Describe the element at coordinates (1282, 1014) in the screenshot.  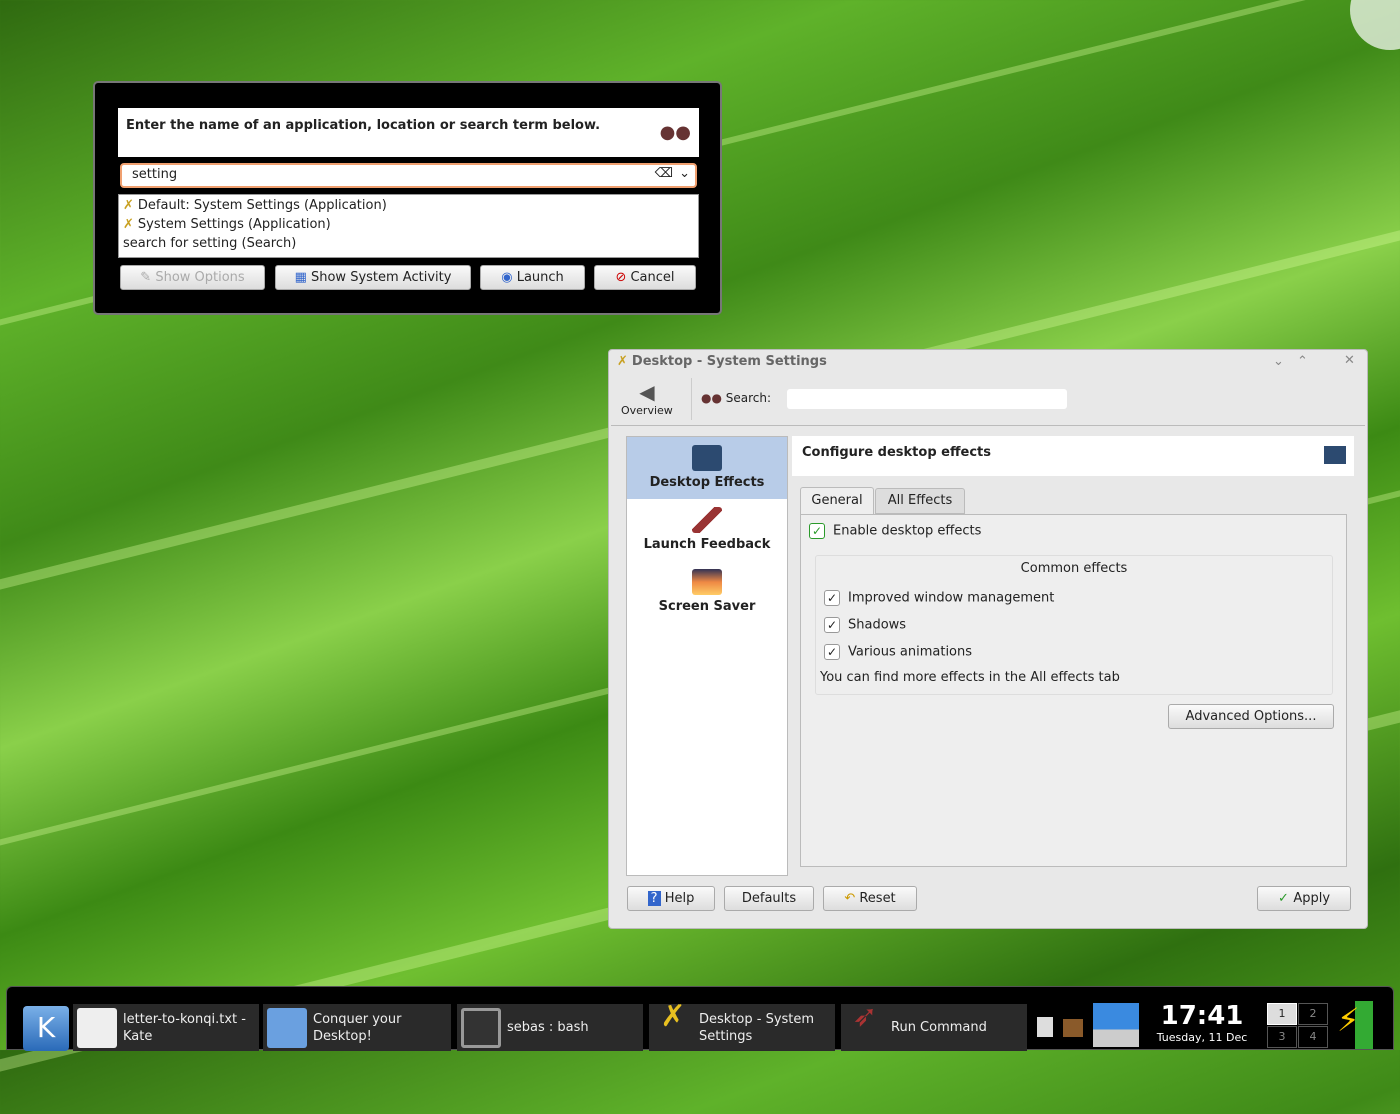
I see `pager-desktop-1: 1` at that location.